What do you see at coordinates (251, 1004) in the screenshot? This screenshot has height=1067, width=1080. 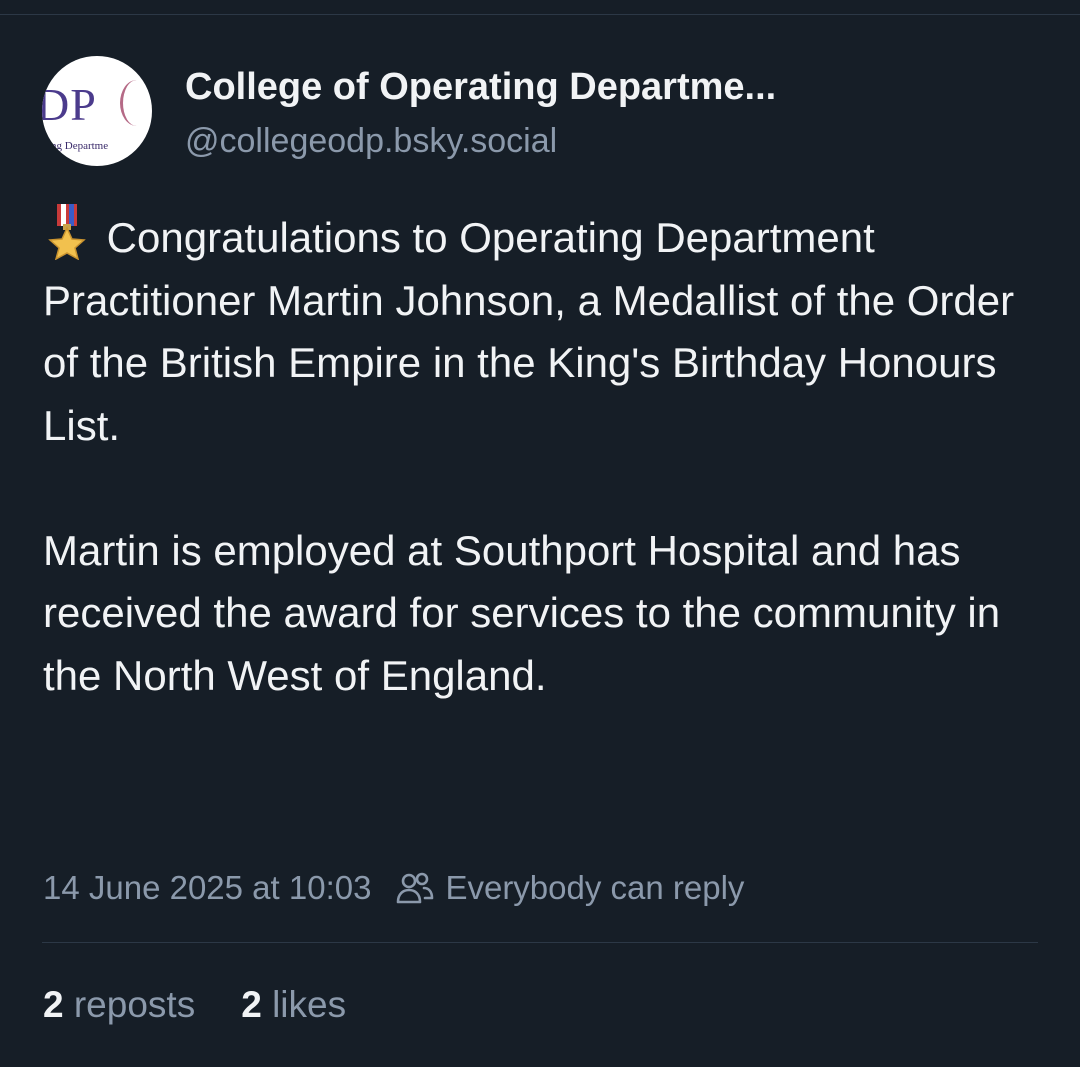 I see `likes-count: 2` at bounding box center [251, 1004].